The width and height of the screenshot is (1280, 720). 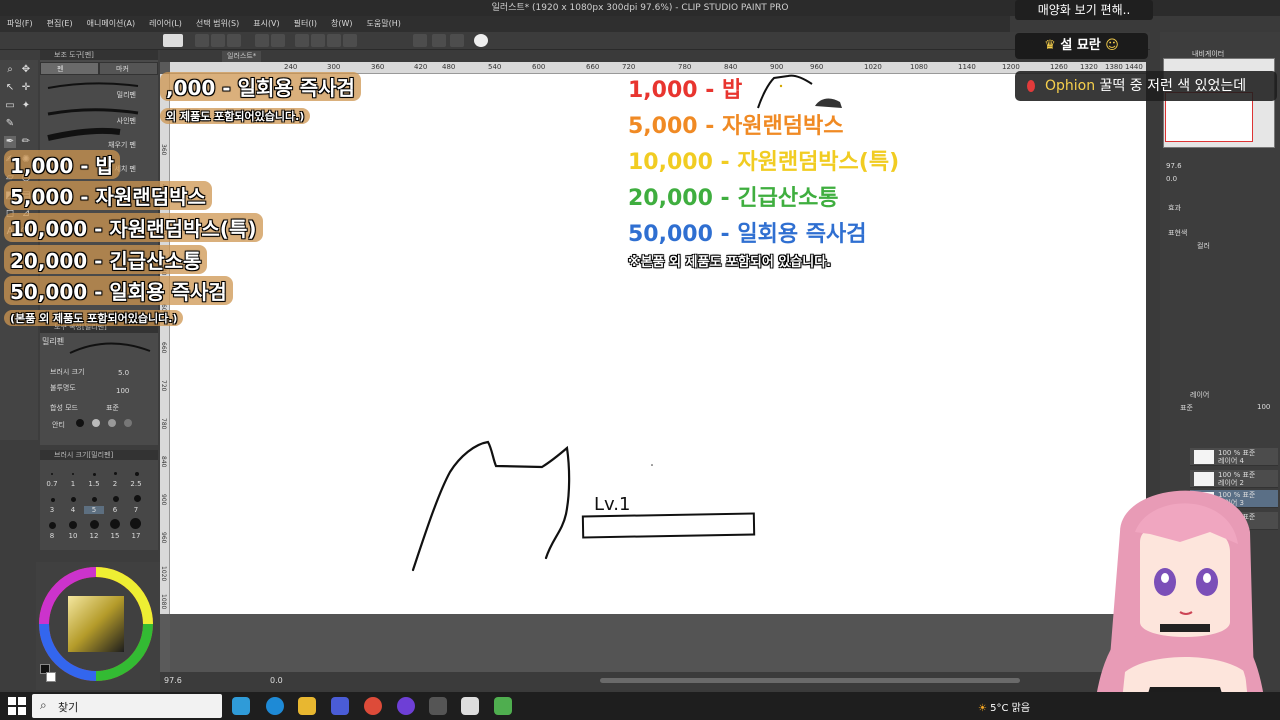 What do you see at coordinates (218, 40) in the screenshot?
I see `open-file-icon` at bounding box center [218, 40].